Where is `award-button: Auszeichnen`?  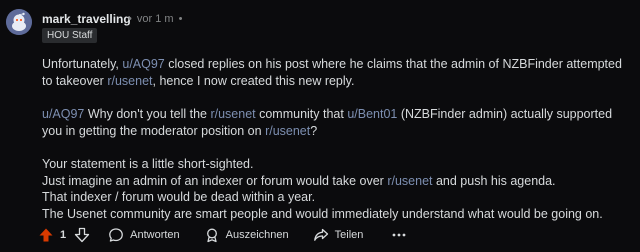 award-button: Auszeichnen is located at coordinates (246, 235).